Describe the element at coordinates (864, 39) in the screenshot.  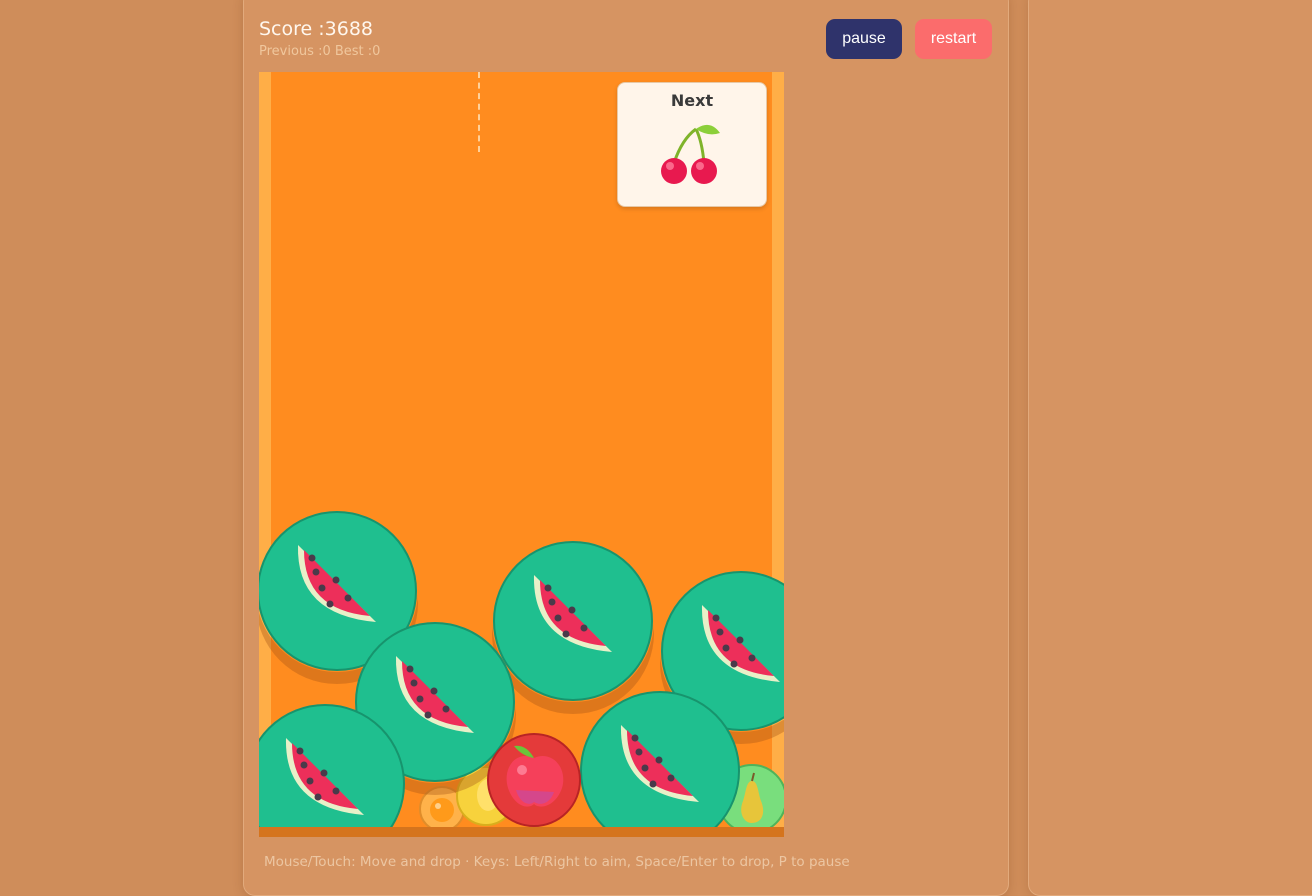
I see `pause-button: pause` at that location.